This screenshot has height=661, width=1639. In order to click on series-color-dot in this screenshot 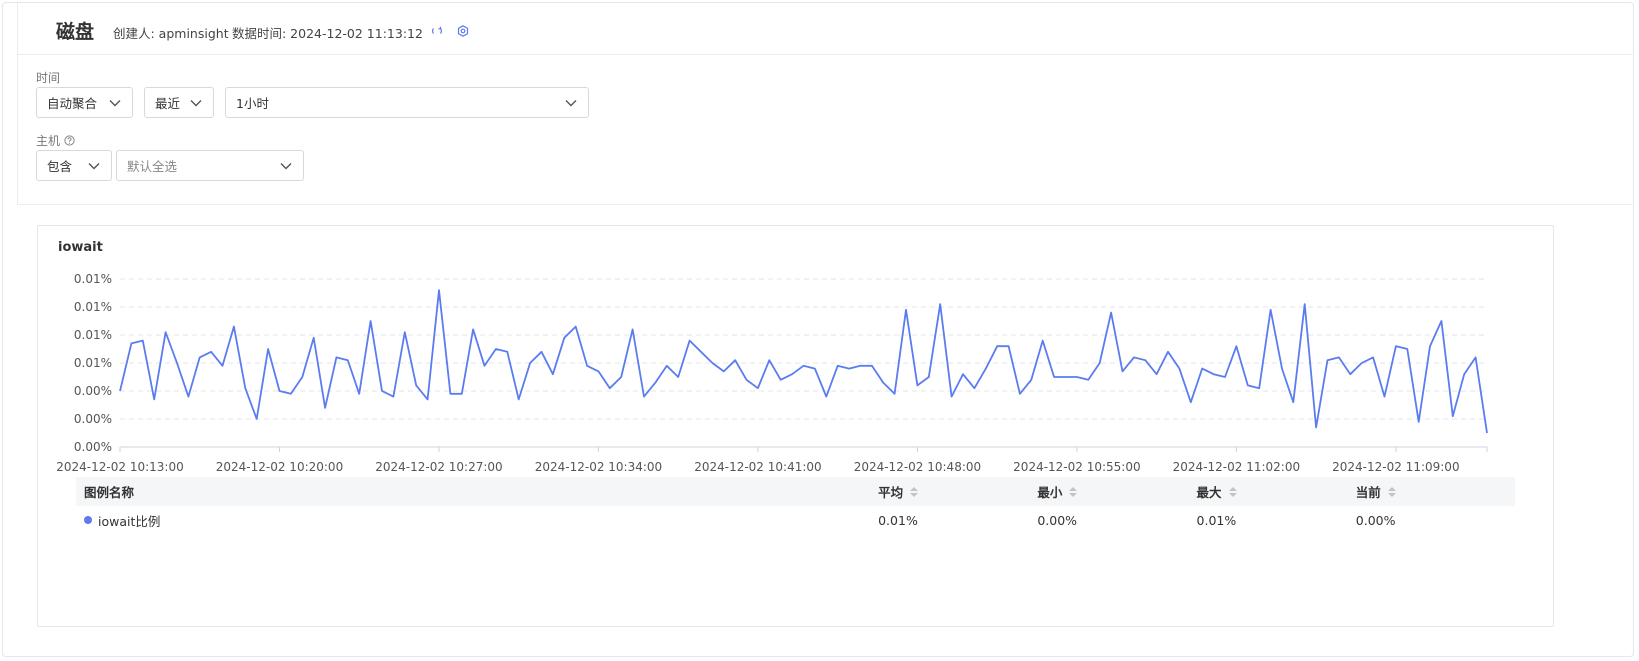, I will do `click(88, 520)`.